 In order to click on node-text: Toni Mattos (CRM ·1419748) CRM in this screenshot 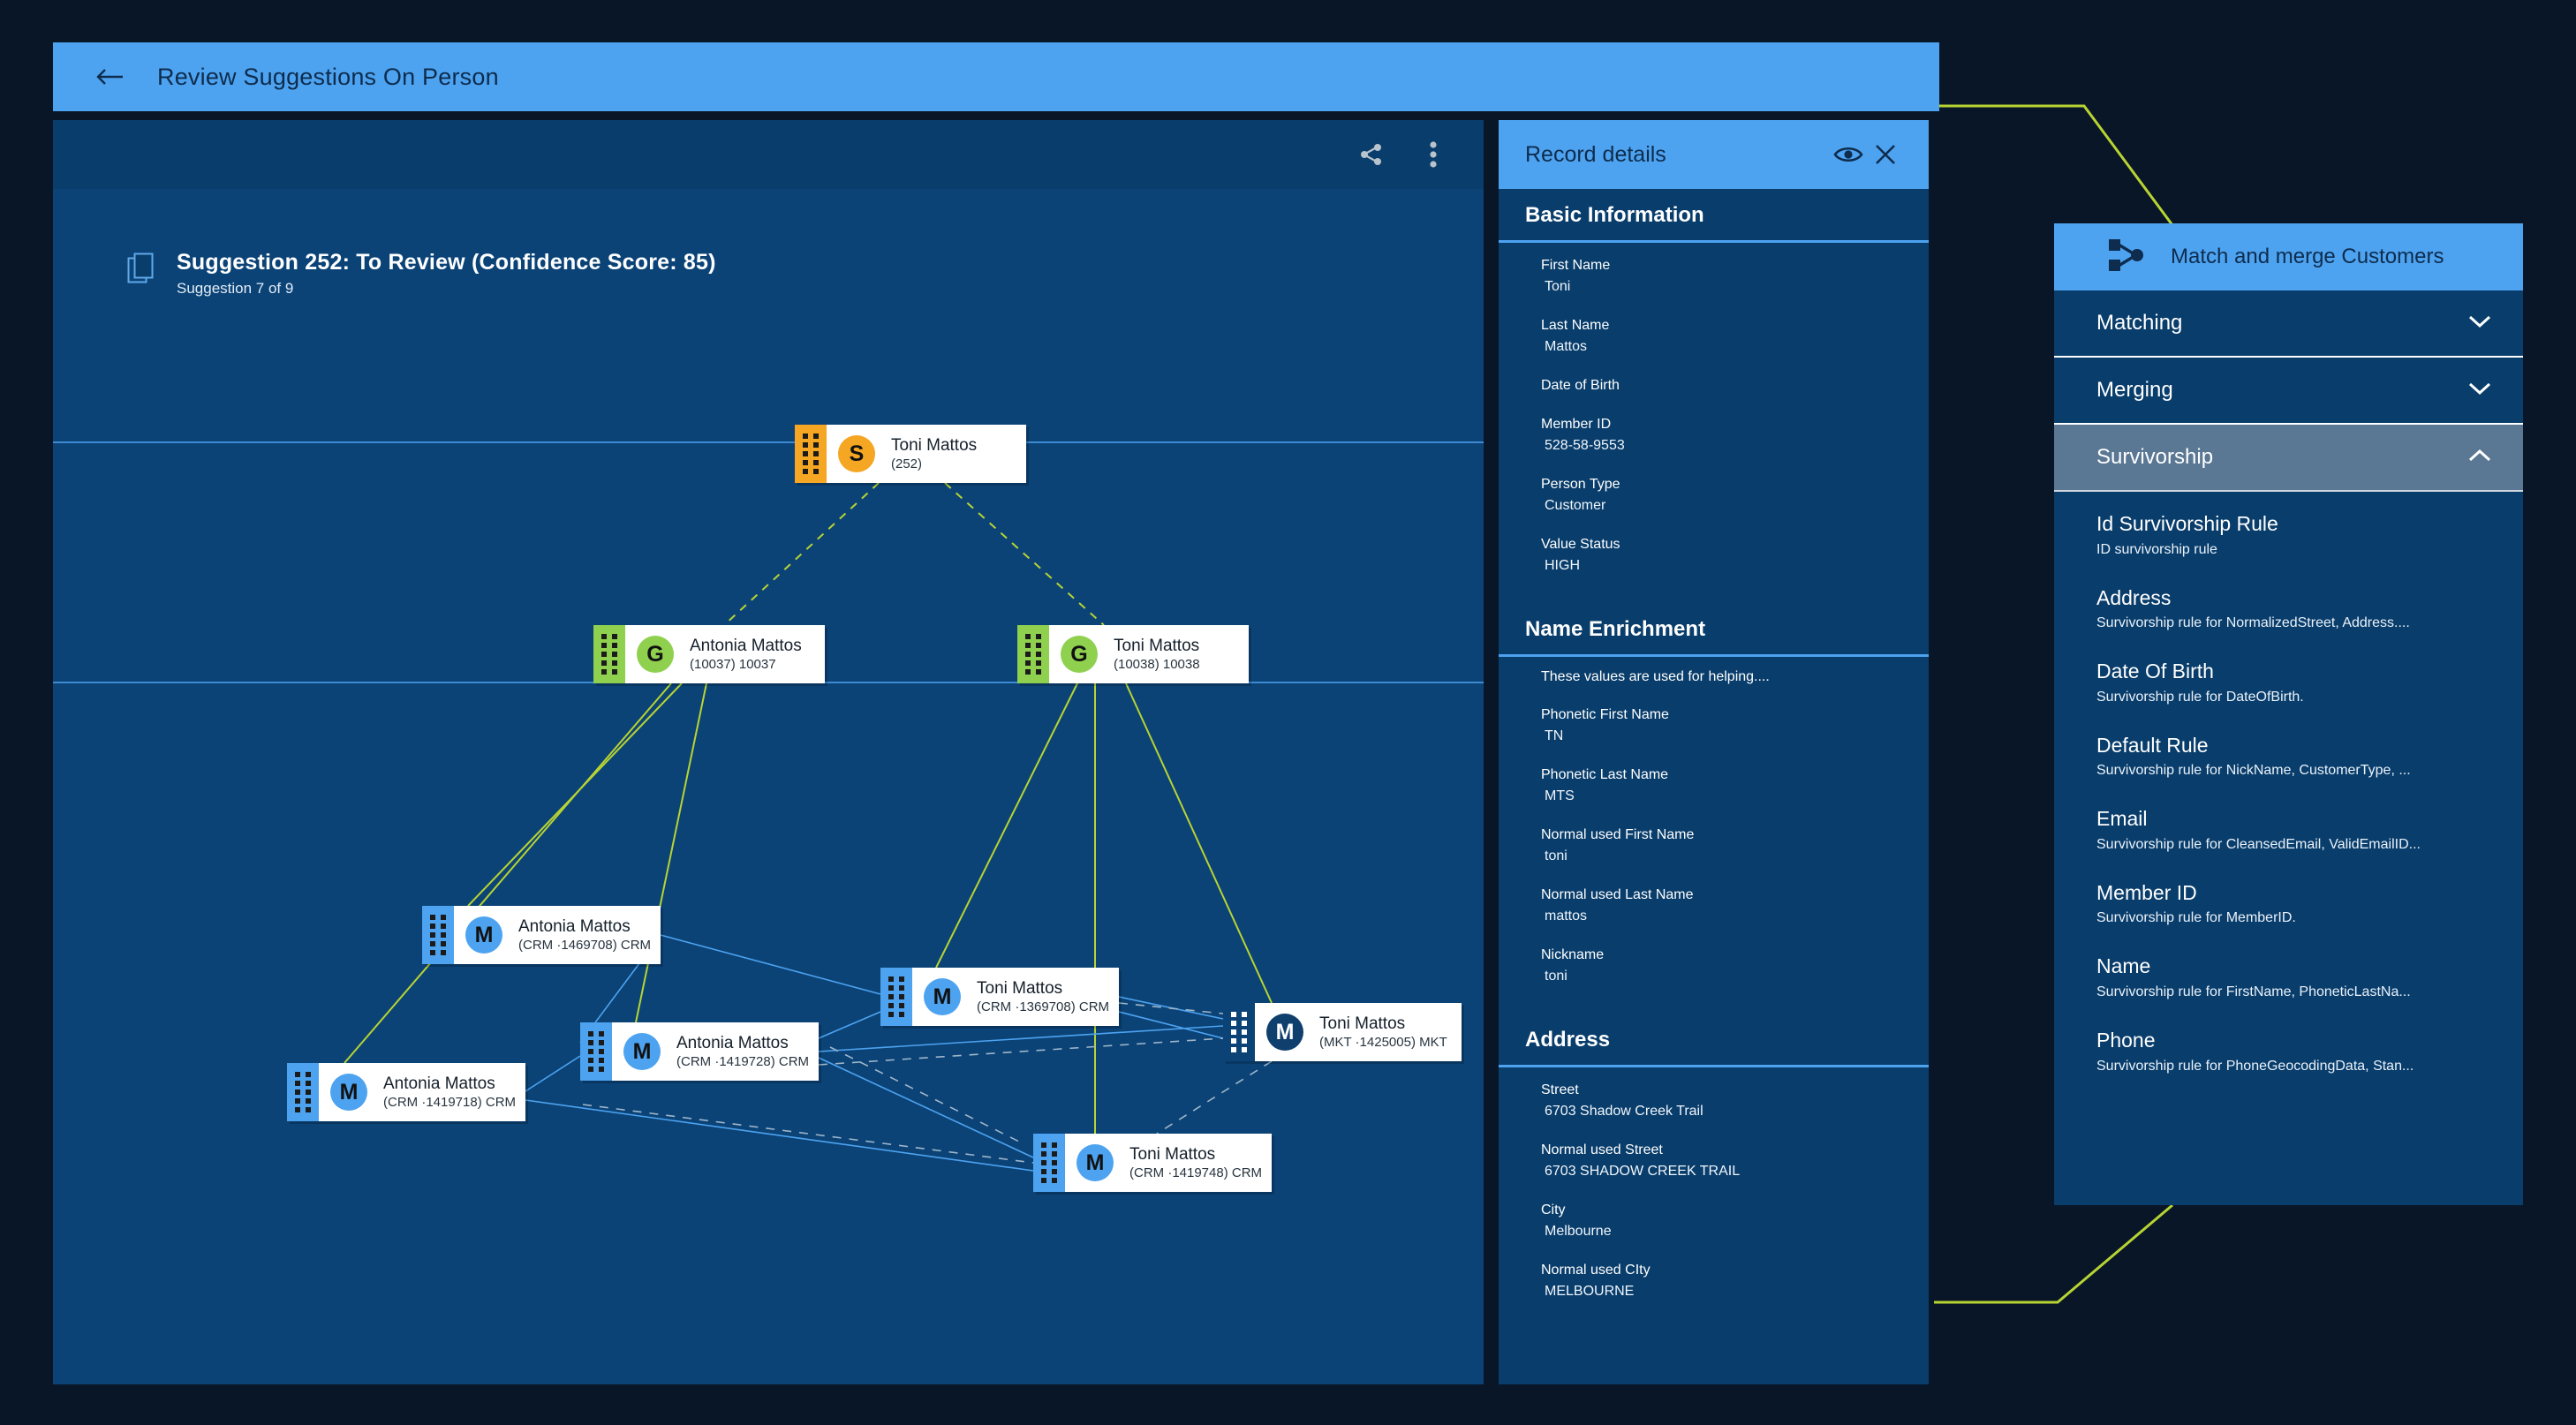, I will do `click(1201, 1163)`.